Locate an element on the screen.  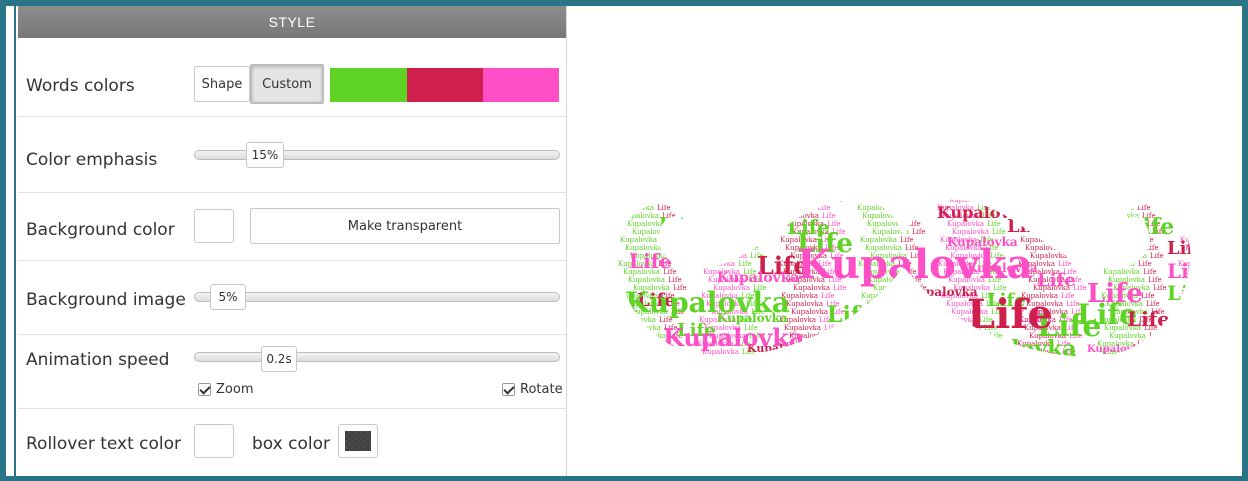
rotate-label: Rotate is located at coordinates (541, 389).